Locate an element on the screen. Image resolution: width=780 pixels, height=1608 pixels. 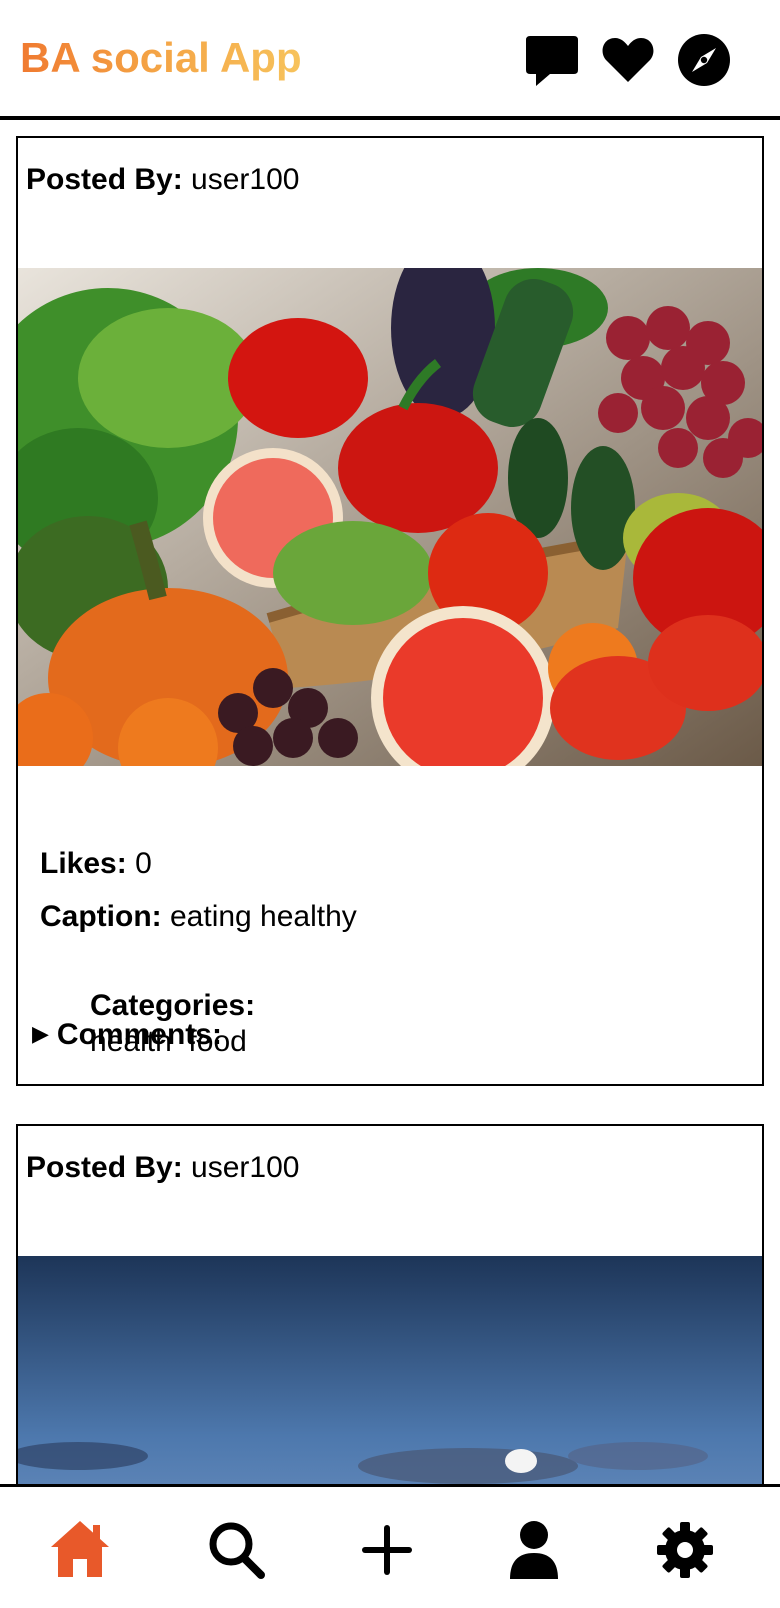
heart-icon is located at coordinates (628, 60).